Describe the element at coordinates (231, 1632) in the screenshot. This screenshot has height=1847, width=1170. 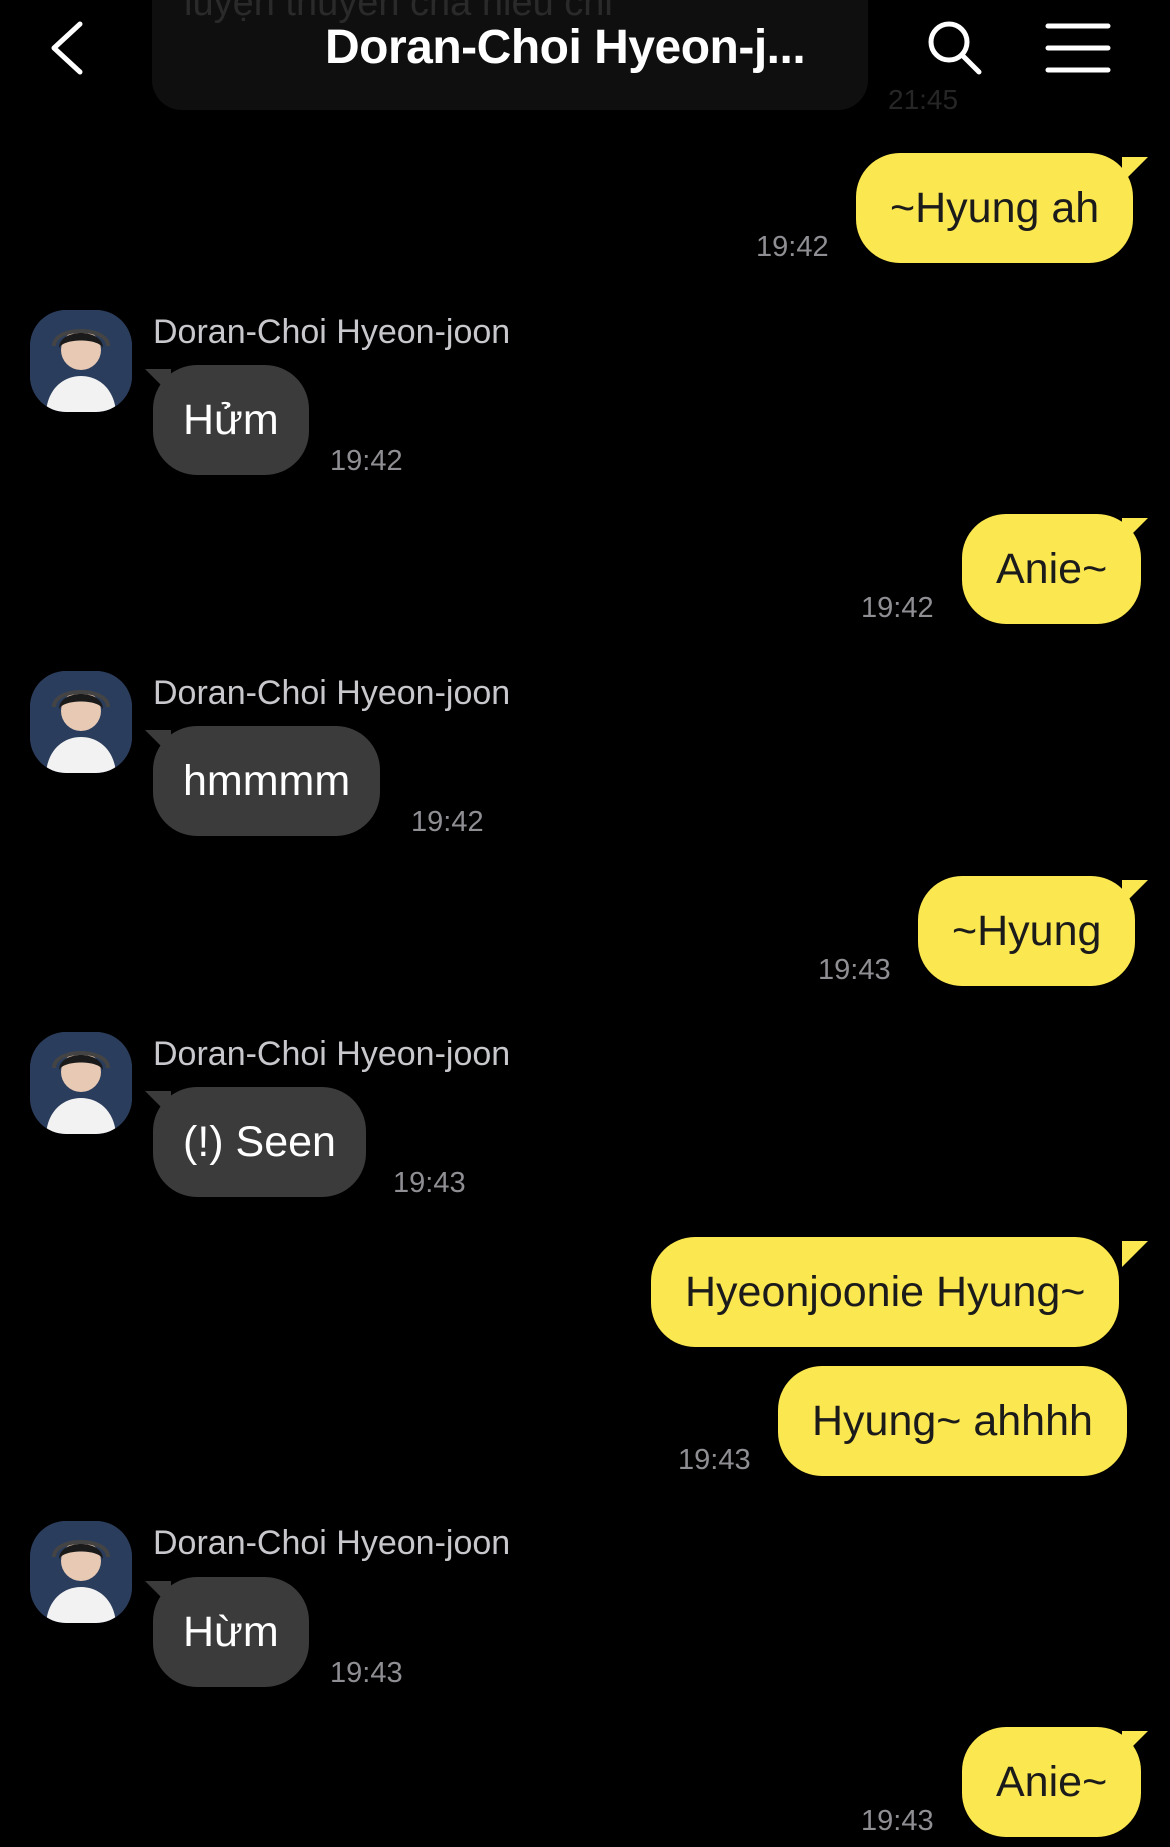
I see `message-bubble: Hừm` at that location.